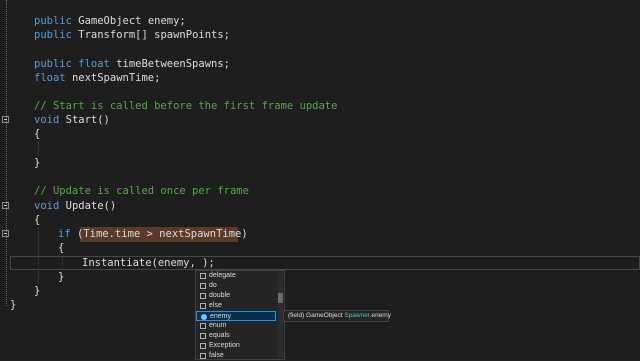  I want to click on scrollbar-thumb, so click(280, 298).